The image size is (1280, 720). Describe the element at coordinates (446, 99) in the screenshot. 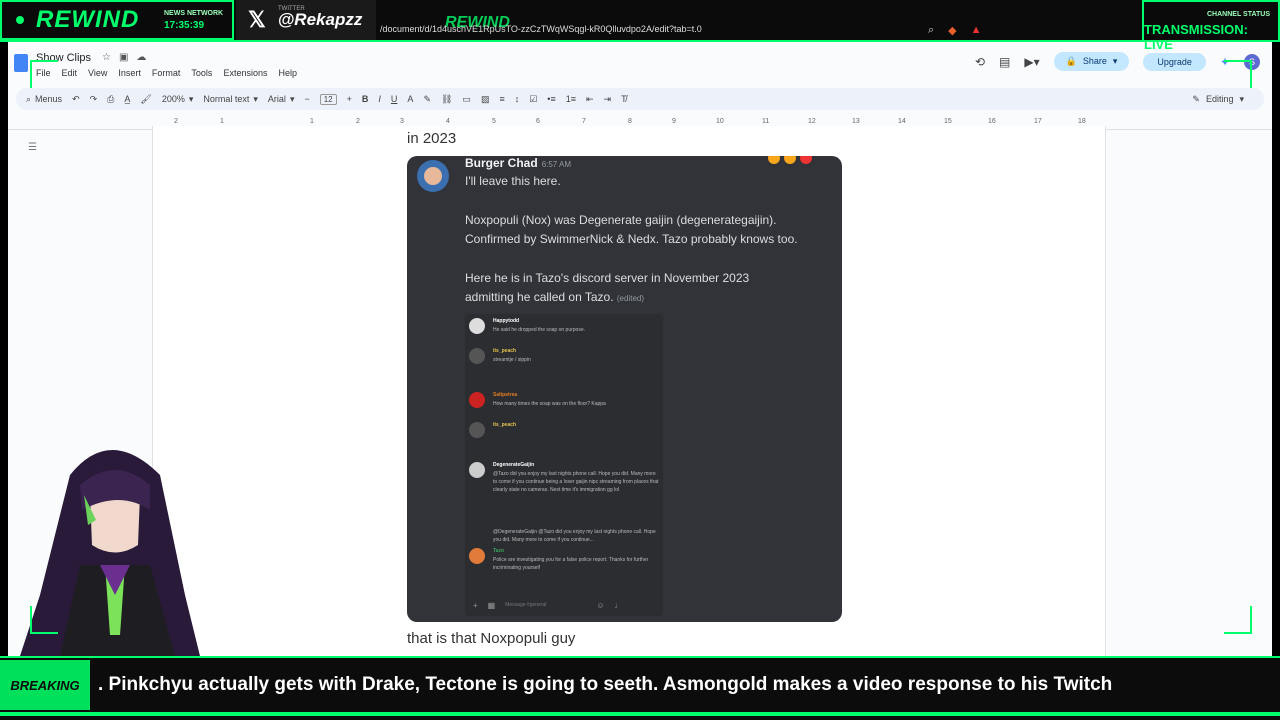

I see `link-icon: ⛓` at that location.